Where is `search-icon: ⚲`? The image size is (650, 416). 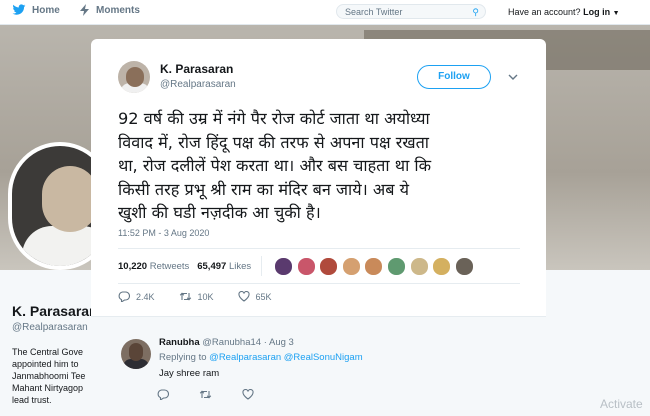
search-icon: ⚲ is located at coordinates (475, 12).